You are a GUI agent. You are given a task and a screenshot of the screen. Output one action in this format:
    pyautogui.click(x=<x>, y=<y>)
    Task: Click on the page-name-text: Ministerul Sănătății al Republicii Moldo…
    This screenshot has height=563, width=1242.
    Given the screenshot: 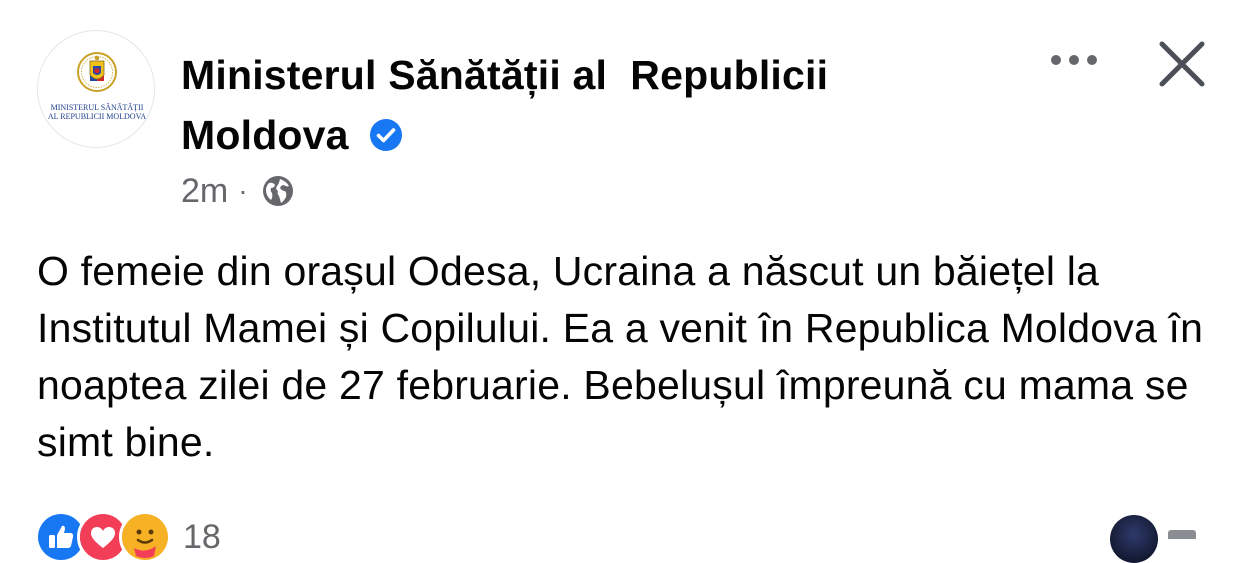 What is the action you would take?
    pyautogui.click(x=510, y=105)
    